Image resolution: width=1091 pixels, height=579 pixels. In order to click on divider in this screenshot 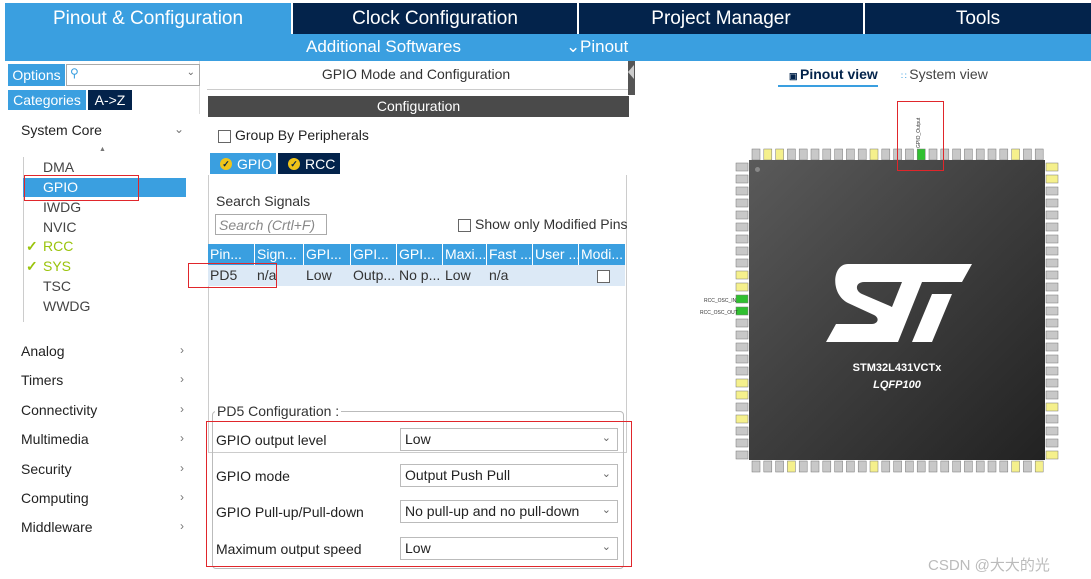, I will do `click(417, 89)`.